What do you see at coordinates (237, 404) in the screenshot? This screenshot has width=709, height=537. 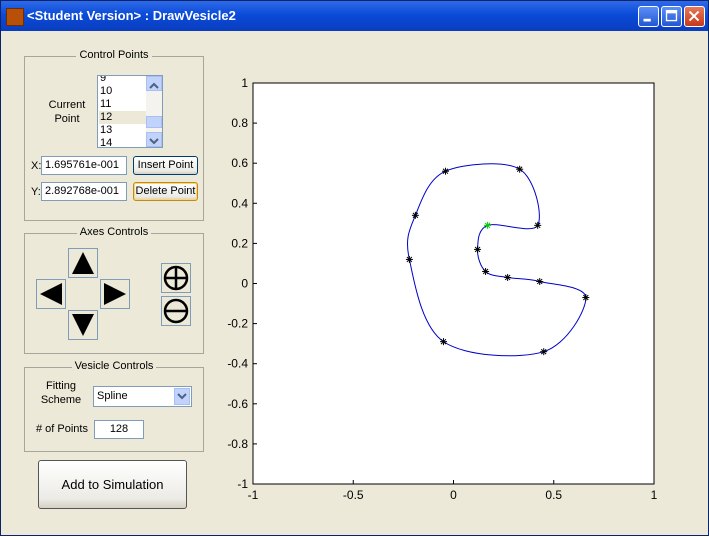 I see `y-tick-label: -0.6` at bounding box center [237, 404].